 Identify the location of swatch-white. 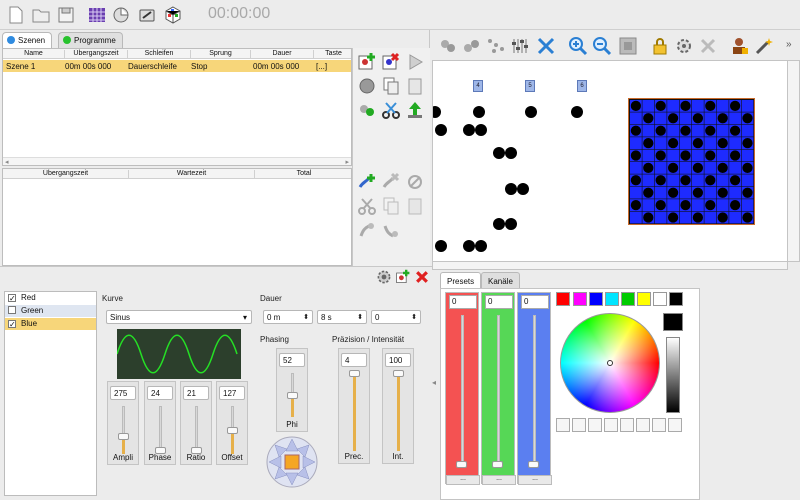
(660, 299).